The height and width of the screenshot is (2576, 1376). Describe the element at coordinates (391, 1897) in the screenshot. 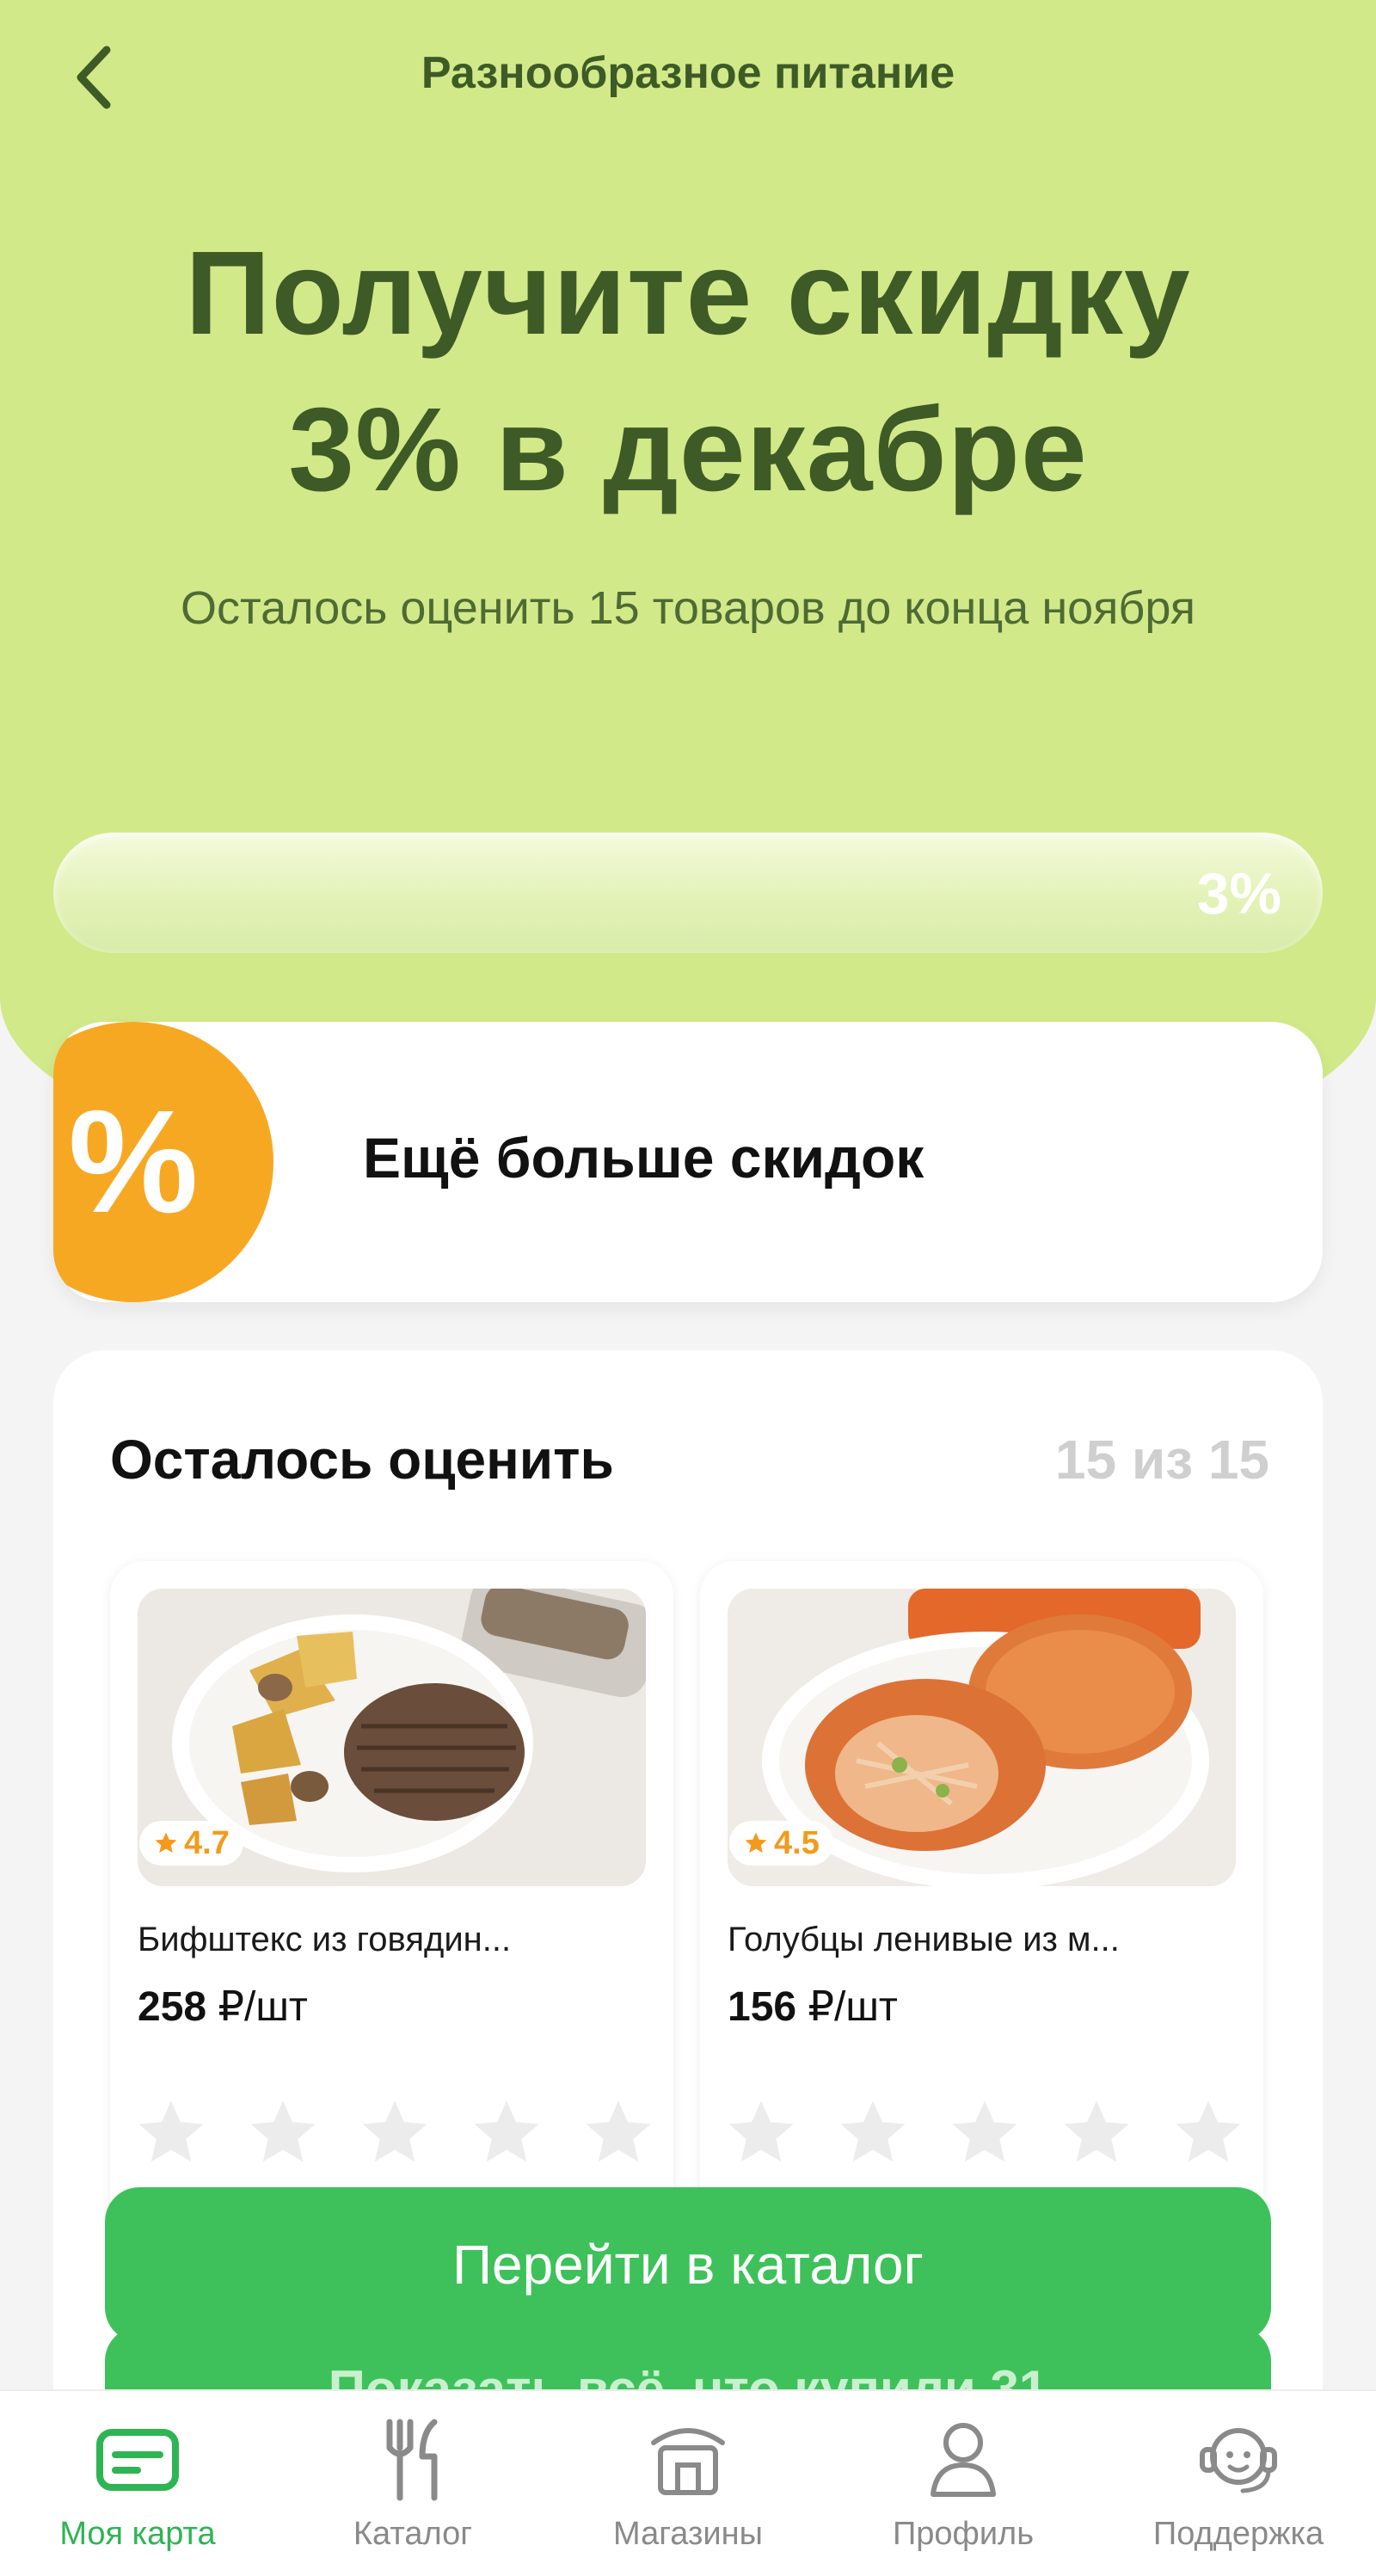

I see `product-card: 4.7 Бифштекс из говядин... 258 ₽/шт` at that location.